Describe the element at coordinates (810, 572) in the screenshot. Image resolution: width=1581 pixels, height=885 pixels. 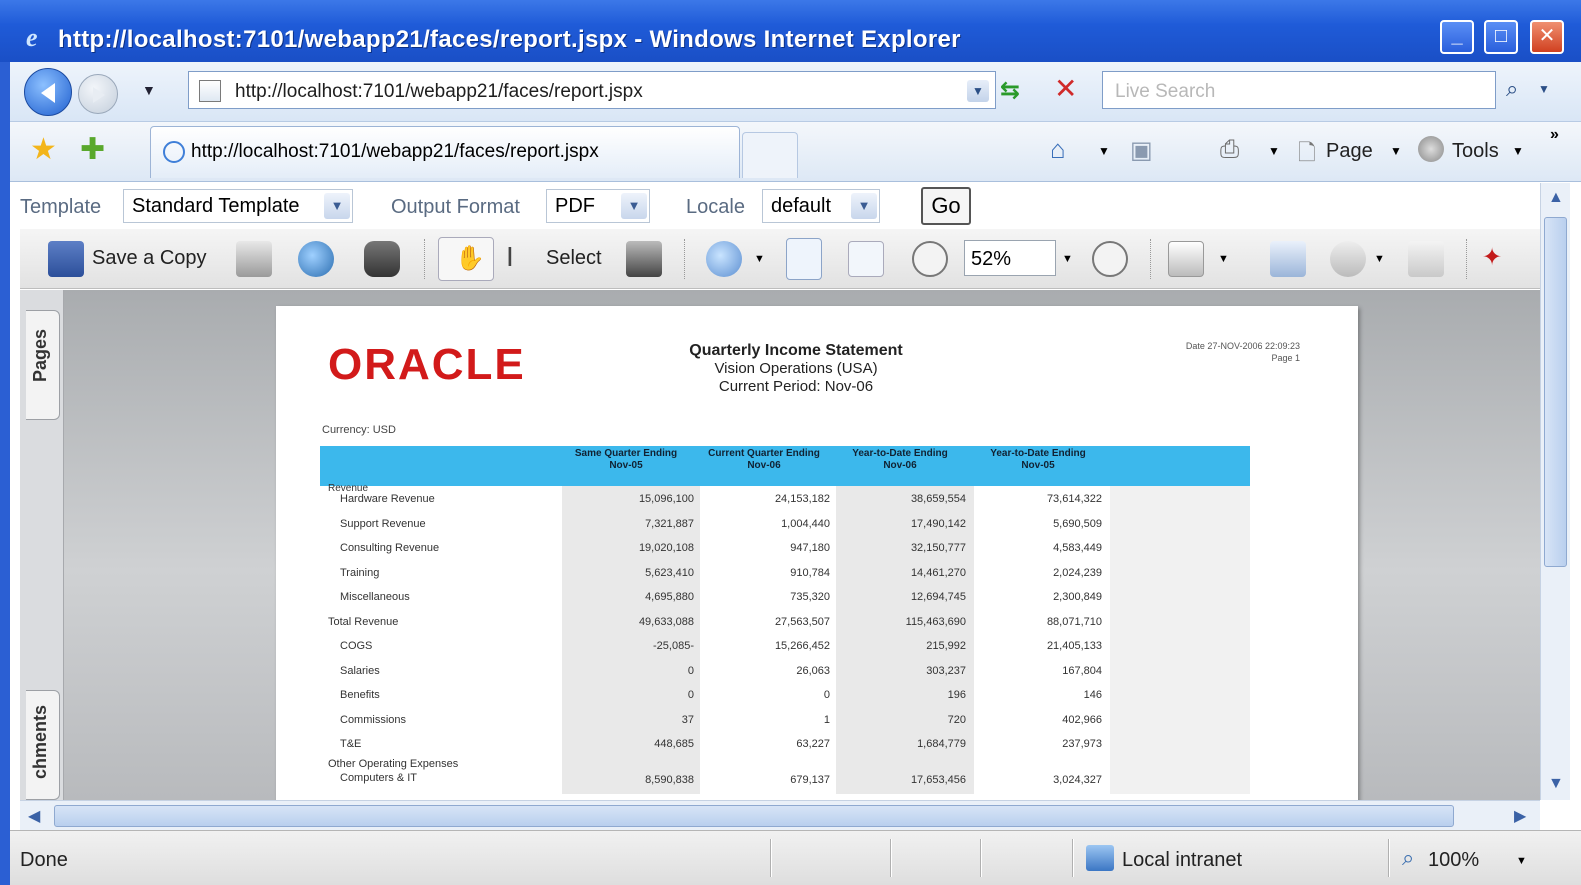
I see `cell: 910,784` at that location.